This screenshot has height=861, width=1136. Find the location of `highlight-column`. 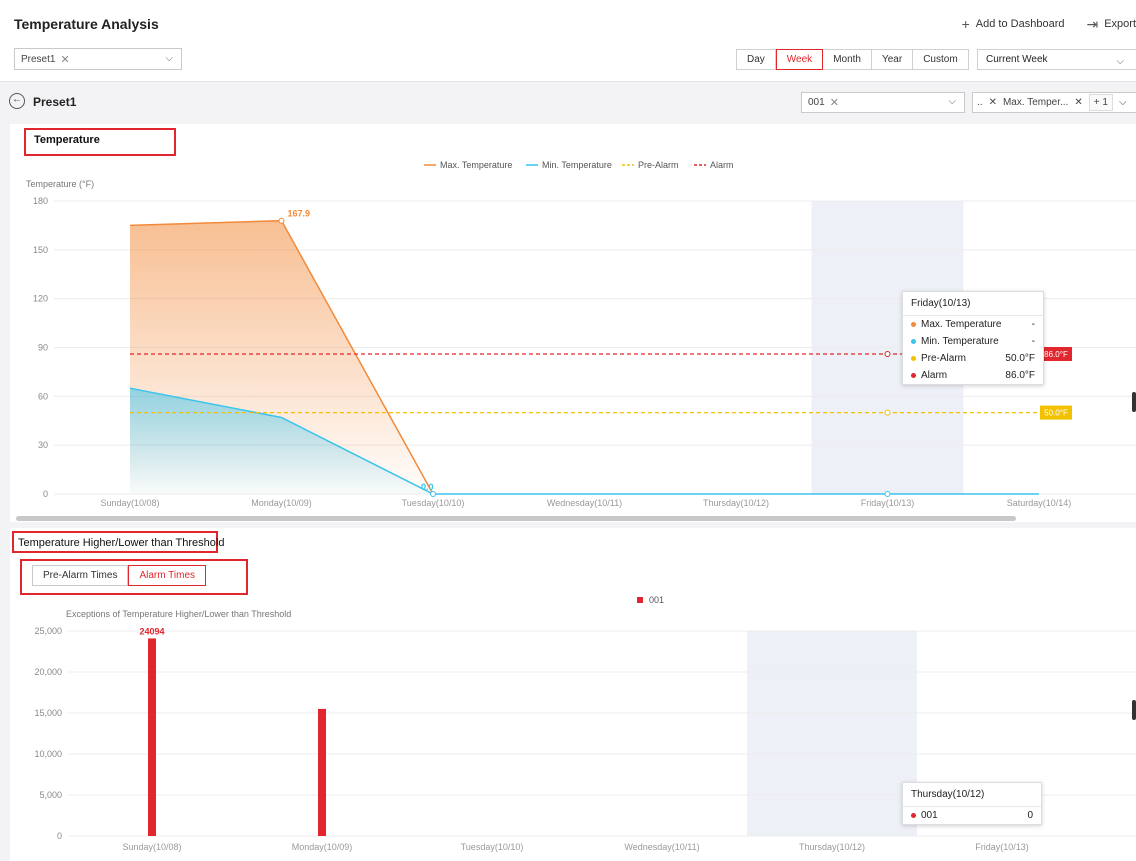

highlight-column is located at coordinates (832, 733).